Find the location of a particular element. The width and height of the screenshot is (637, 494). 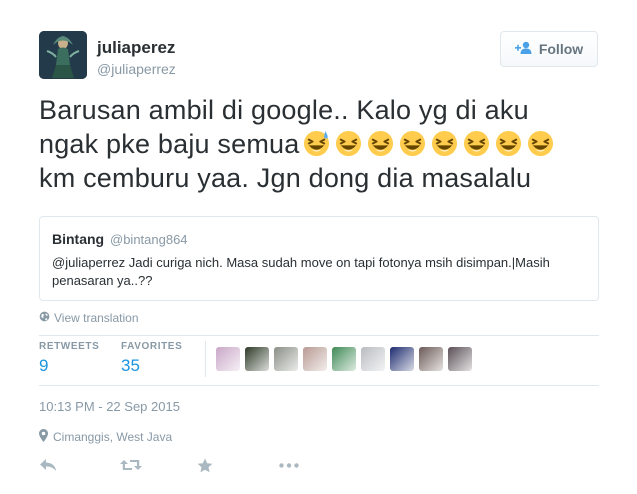

view-translation-link: View translation is located at coordinates (89, 318).